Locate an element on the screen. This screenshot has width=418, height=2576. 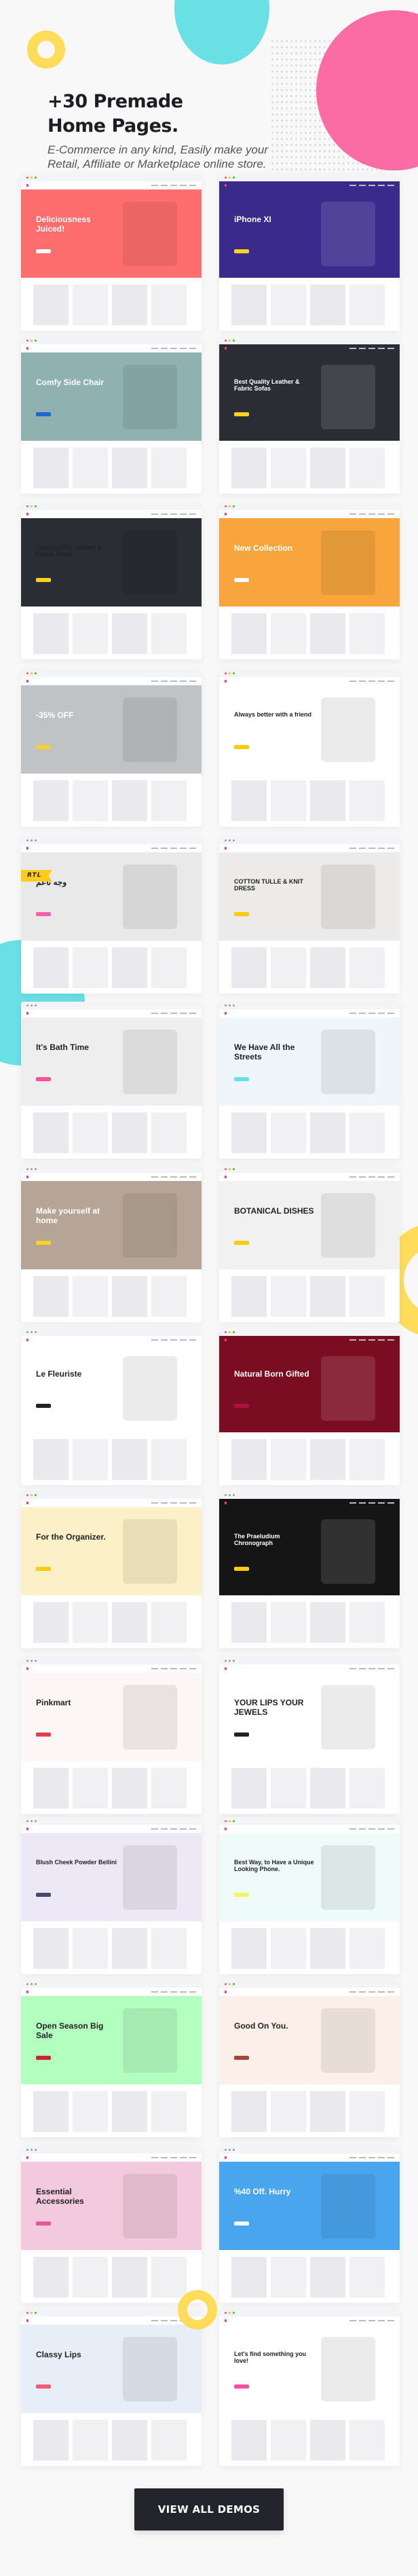
demo-thumbnail: Comfy Side Chair is located at coordinates (111, 415).